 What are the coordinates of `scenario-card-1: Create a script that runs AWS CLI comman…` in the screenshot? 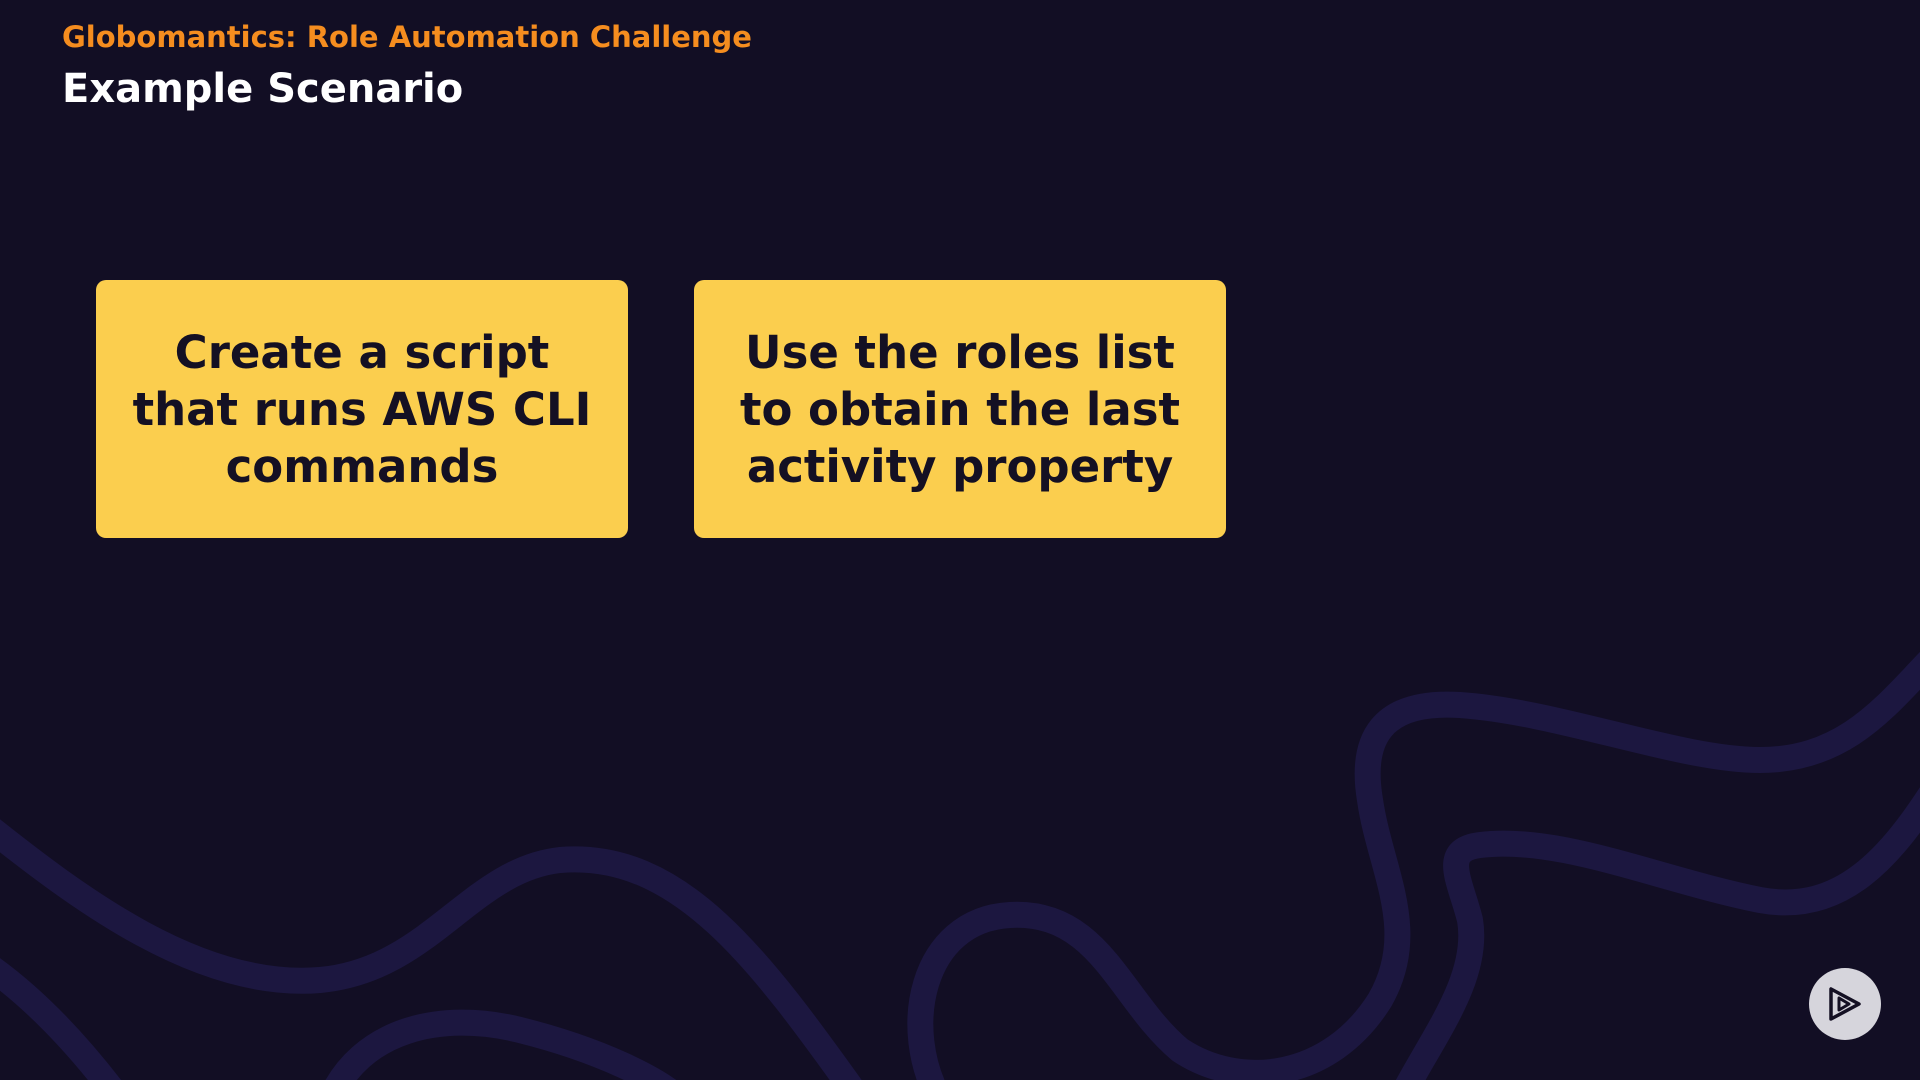 It's located at (362, 409).